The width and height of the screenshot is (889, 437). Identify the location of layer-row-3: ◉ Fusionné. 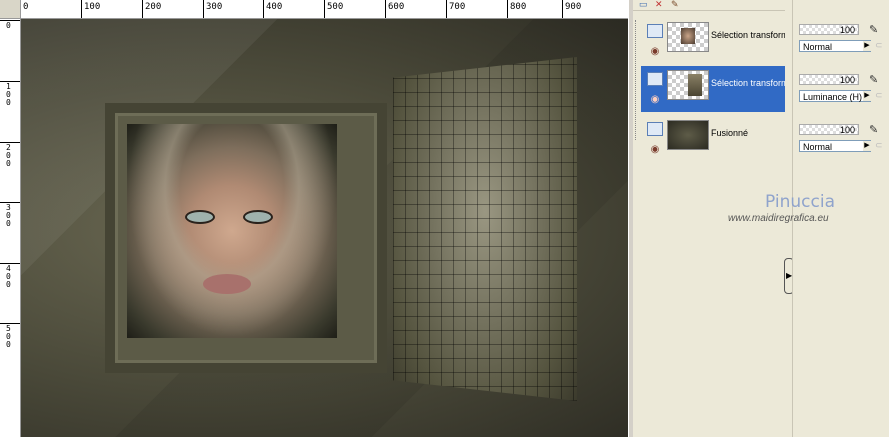
(713, 139).